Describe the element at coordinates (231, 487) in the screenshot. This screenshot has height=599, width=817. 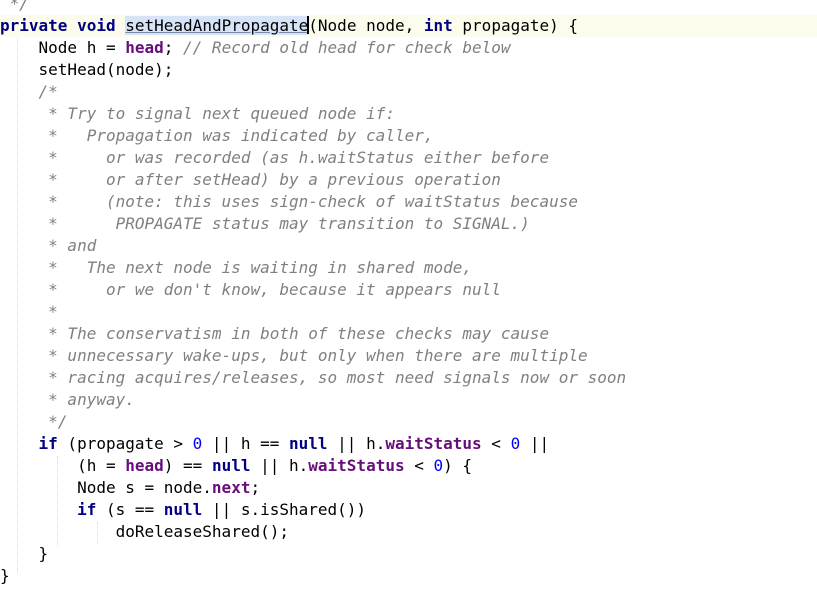
I see `field-next: next` at that location.